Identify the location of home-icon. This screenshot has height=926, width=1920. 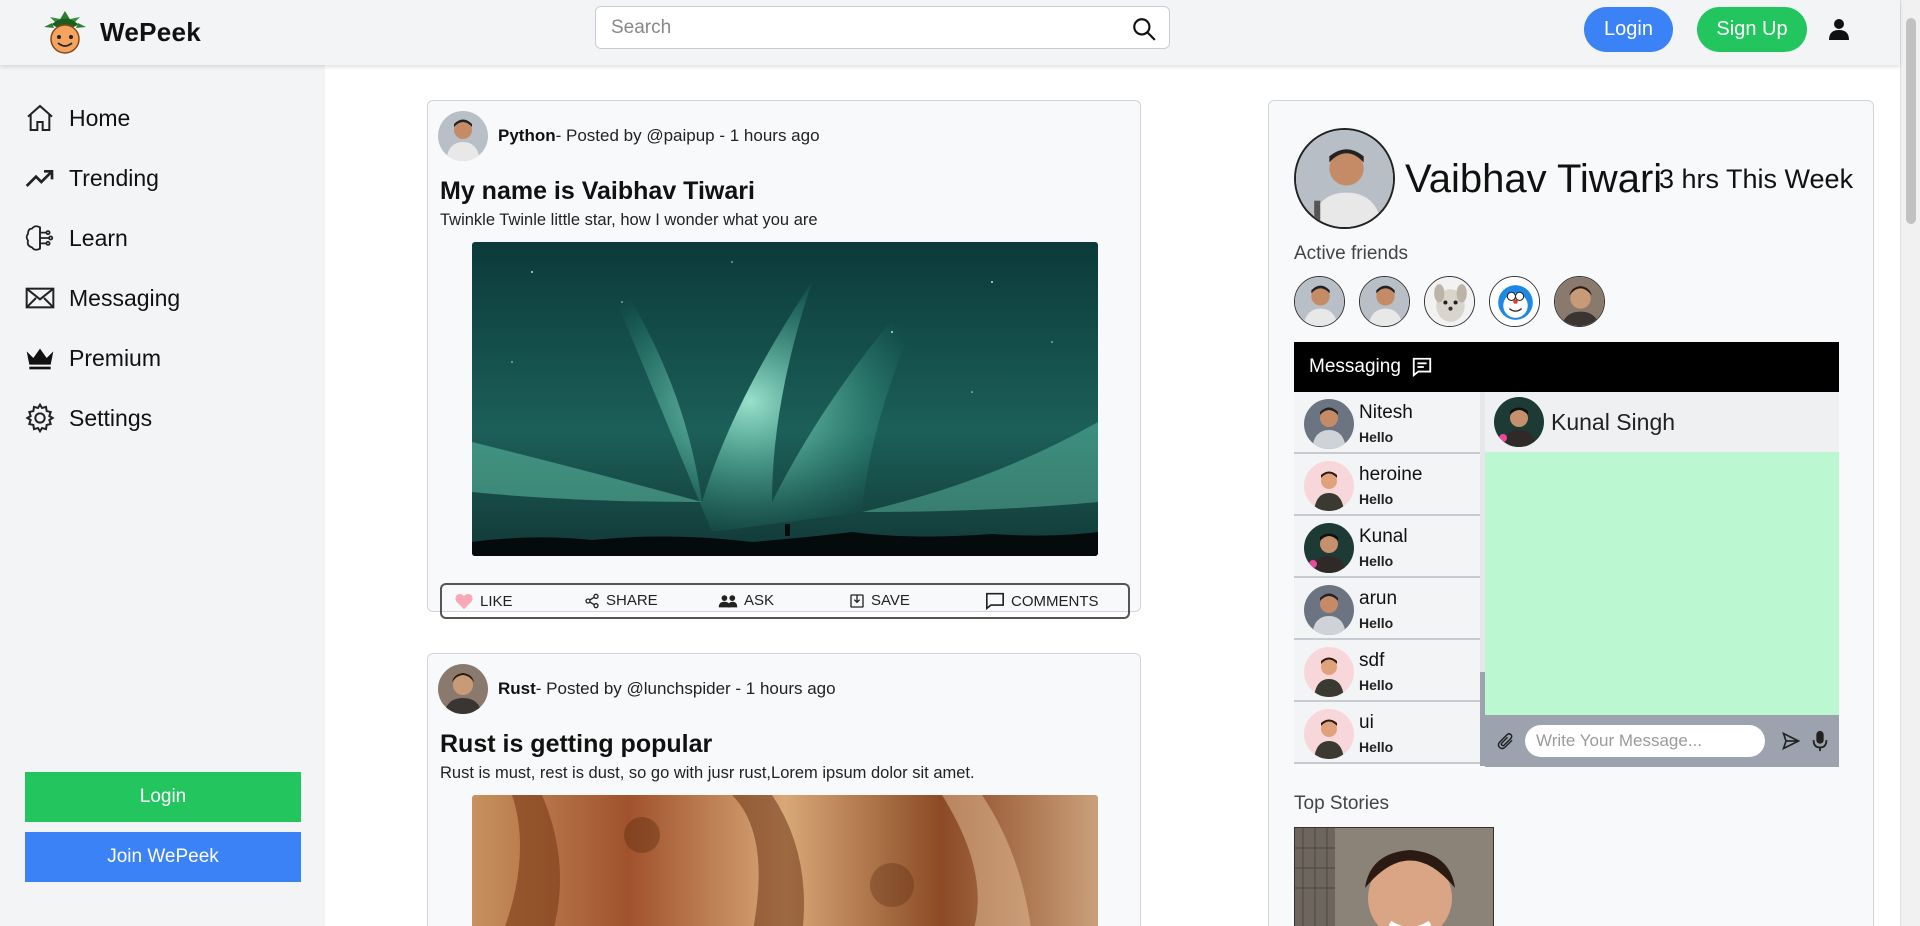
(40, 117).